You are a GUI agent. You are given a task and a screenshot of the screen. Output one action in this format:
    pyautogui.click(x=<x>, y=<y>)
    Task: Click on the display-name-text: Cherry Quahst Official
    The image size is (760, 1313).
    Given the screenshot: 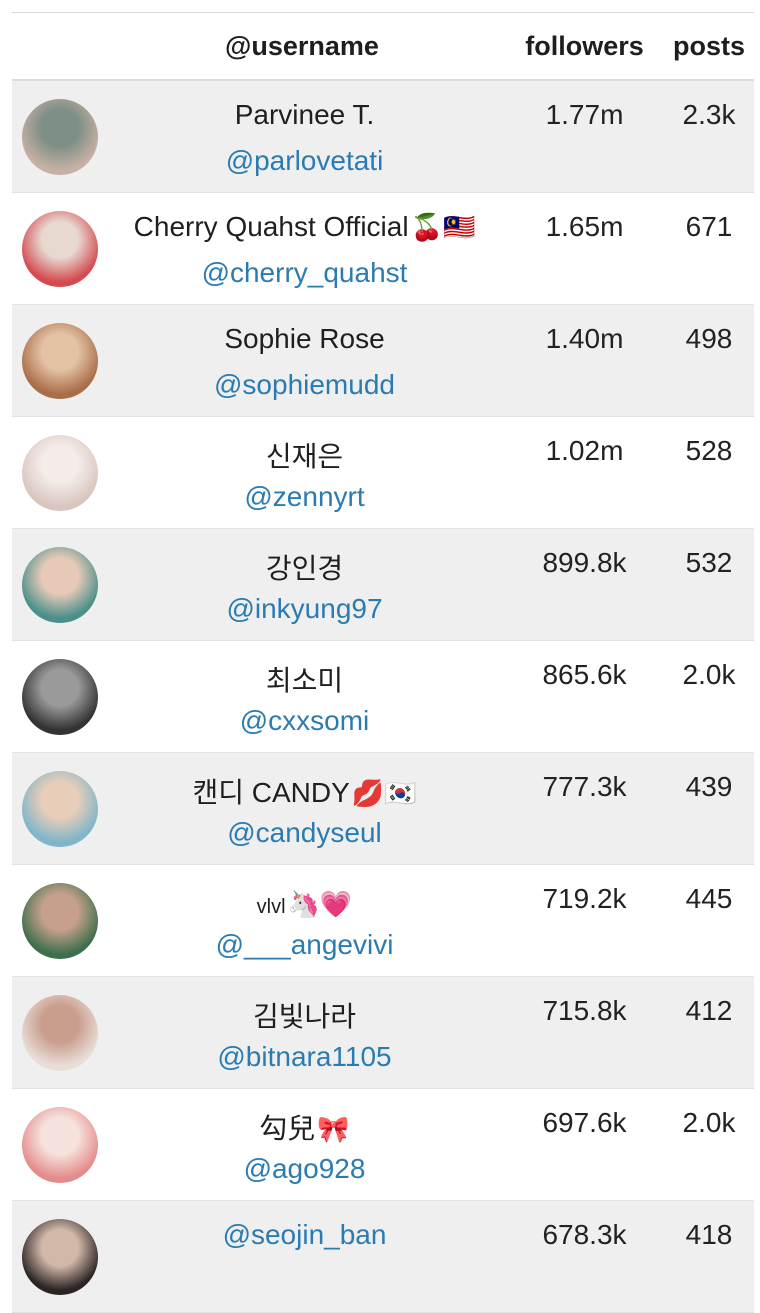 What is the action you would take?
    pyautogui.click(x=271, y=226)
    